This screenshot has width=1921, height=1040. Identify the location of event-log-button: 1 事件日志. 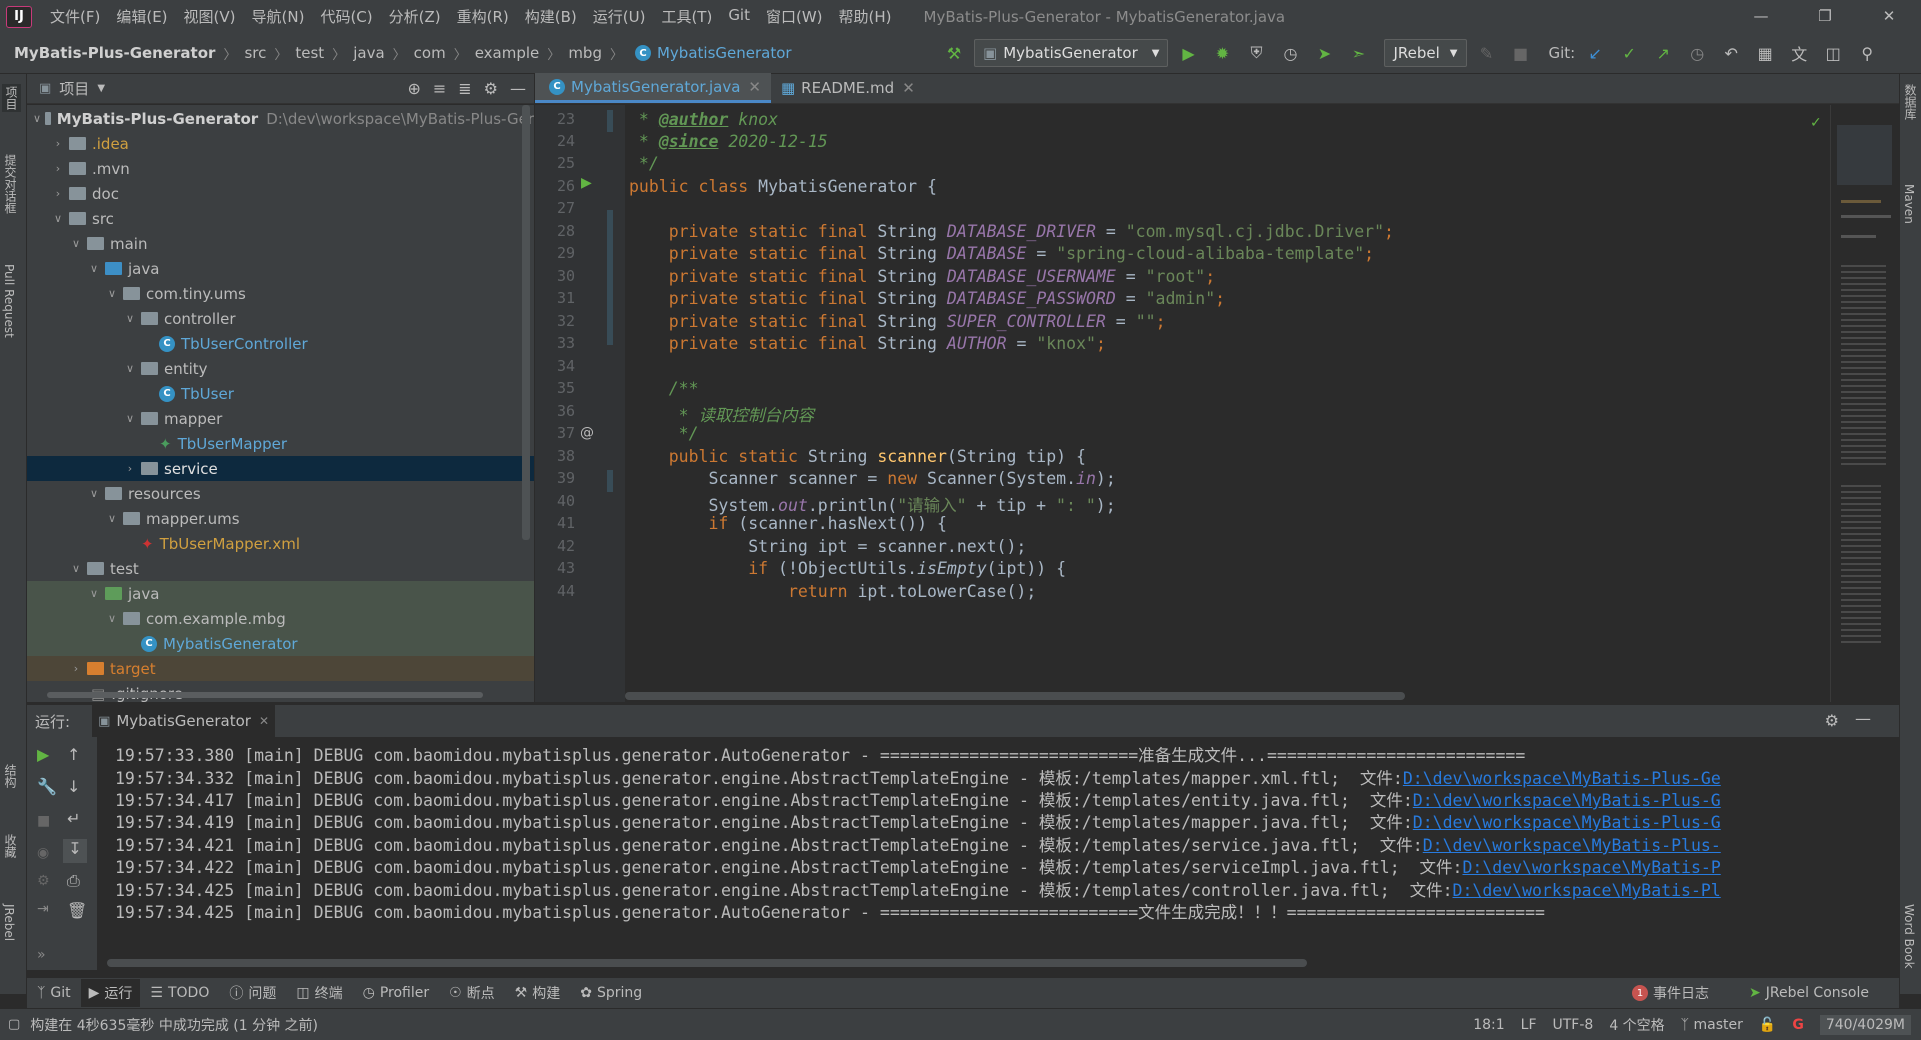
(1670, 993).